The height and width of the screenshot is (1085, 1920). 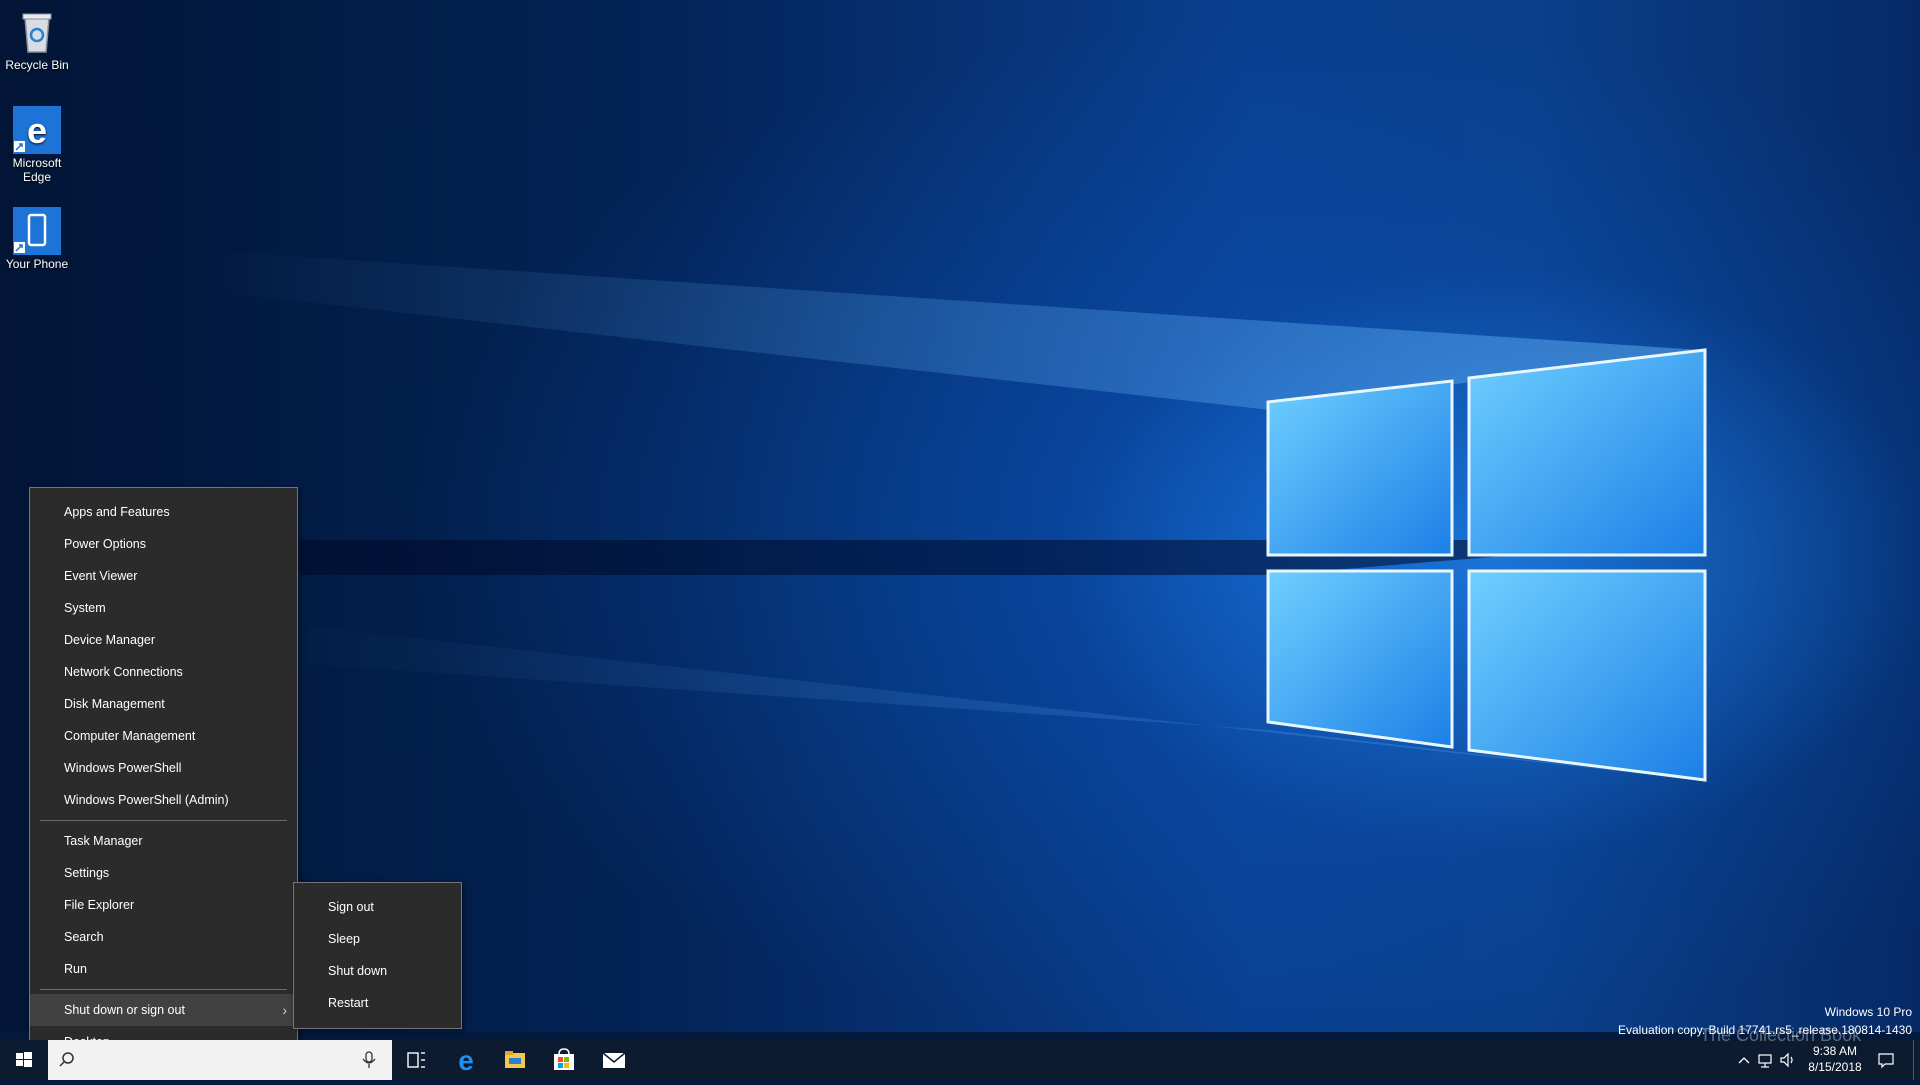 What do you see at coordinates (163, 969) in the screenshot?
I see `menu-item-run: Run` at bounding box center [163, 969].